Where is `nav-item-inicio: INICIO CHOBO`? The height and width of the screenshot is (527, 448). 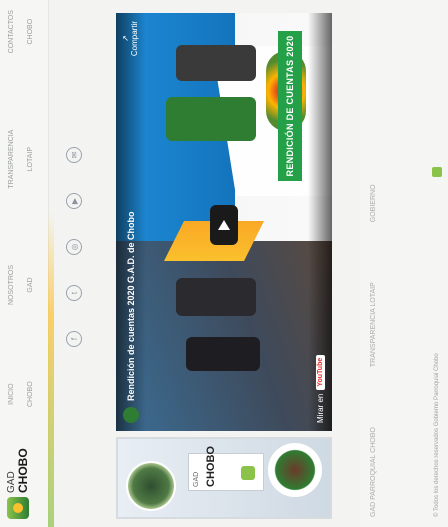 nav-item-inicio: INICIO CHOBO is located at coordinates (21, 394).